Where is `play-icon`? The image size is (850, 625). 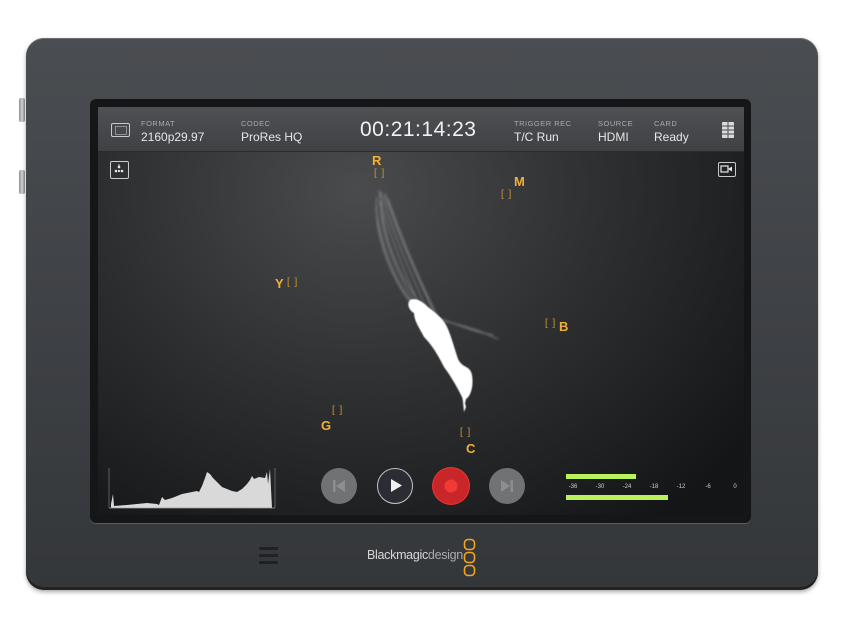
play-icon is located at coordinates (396, 485).